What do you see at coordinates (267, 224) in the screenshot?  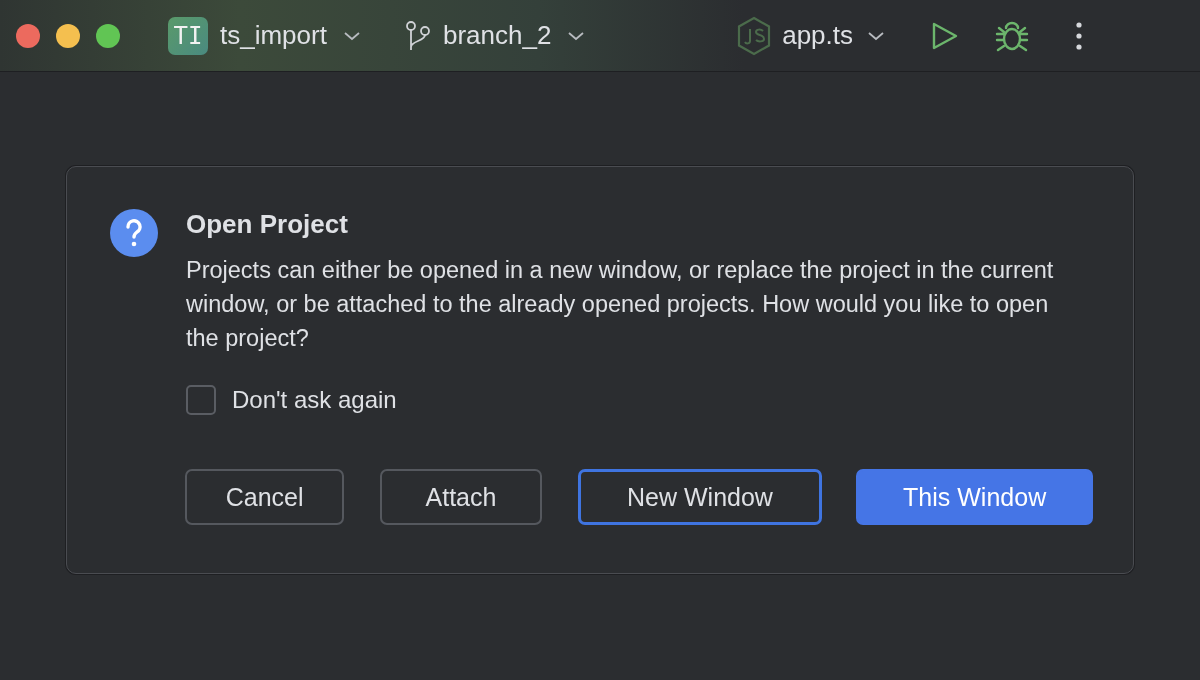 I see `dialog-title: Open Project` at bounding box center [267, 224].